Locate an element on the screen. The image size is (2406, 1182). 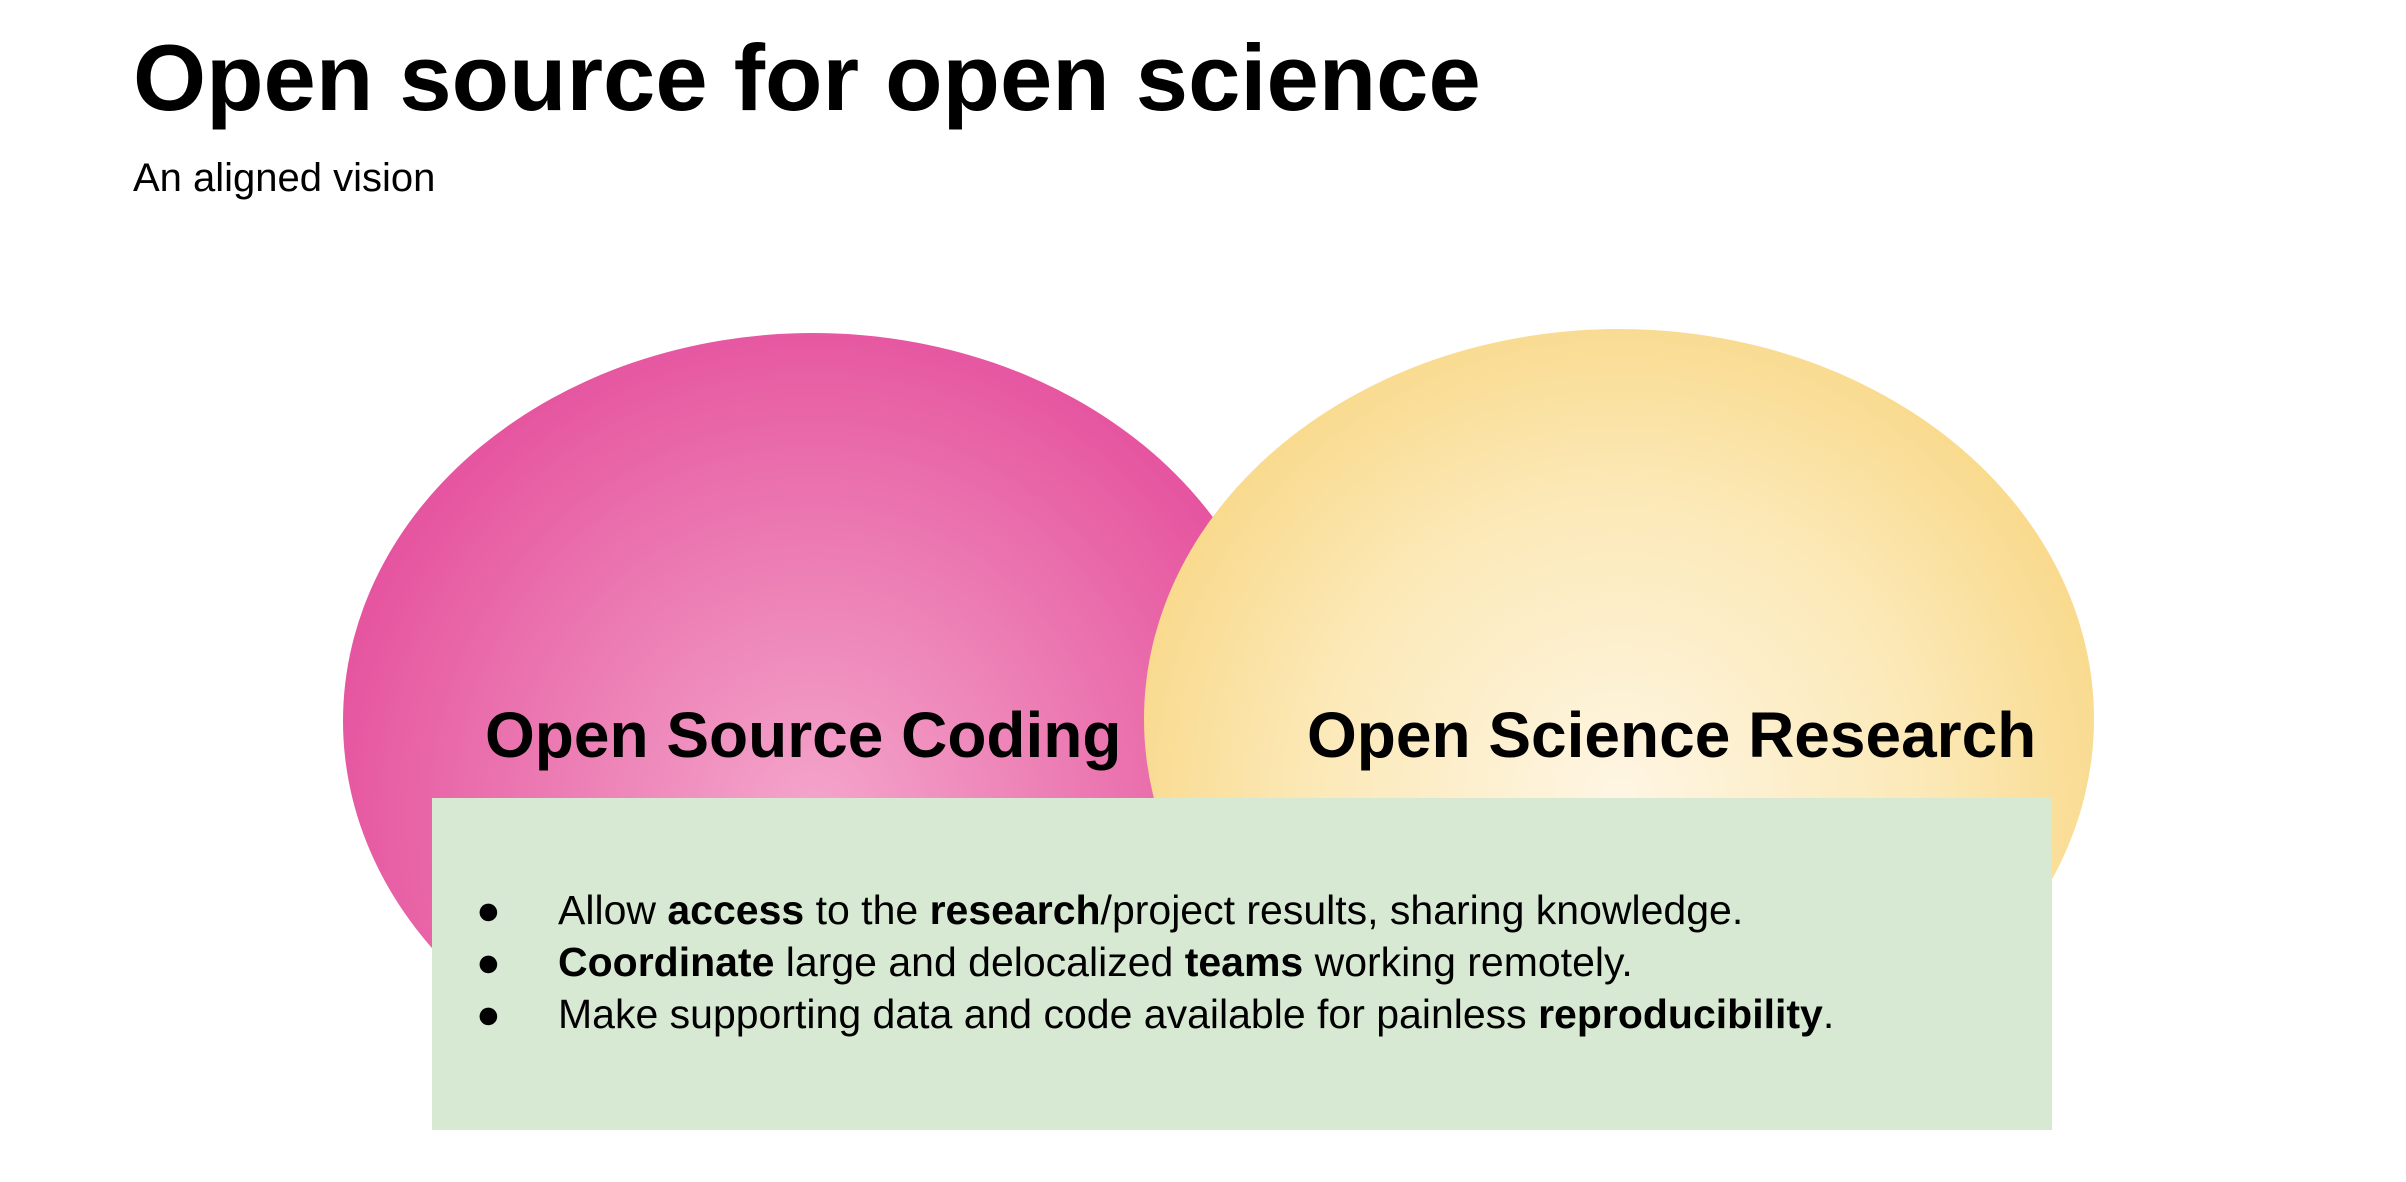
bullet-text: /project results, sharing knowledge. is located at coordinates (1422, 910).